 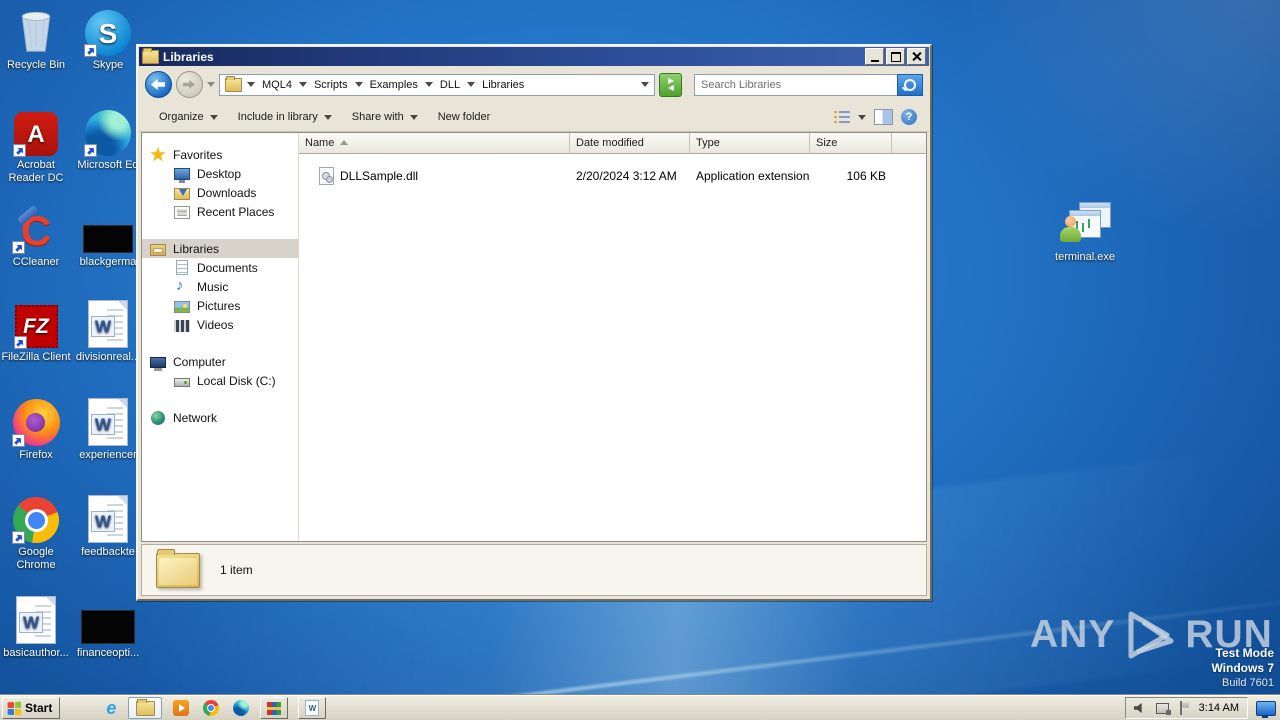 I want to click on desktop-icon-blackgerma: blackgerma, so click(x=108, y=236).